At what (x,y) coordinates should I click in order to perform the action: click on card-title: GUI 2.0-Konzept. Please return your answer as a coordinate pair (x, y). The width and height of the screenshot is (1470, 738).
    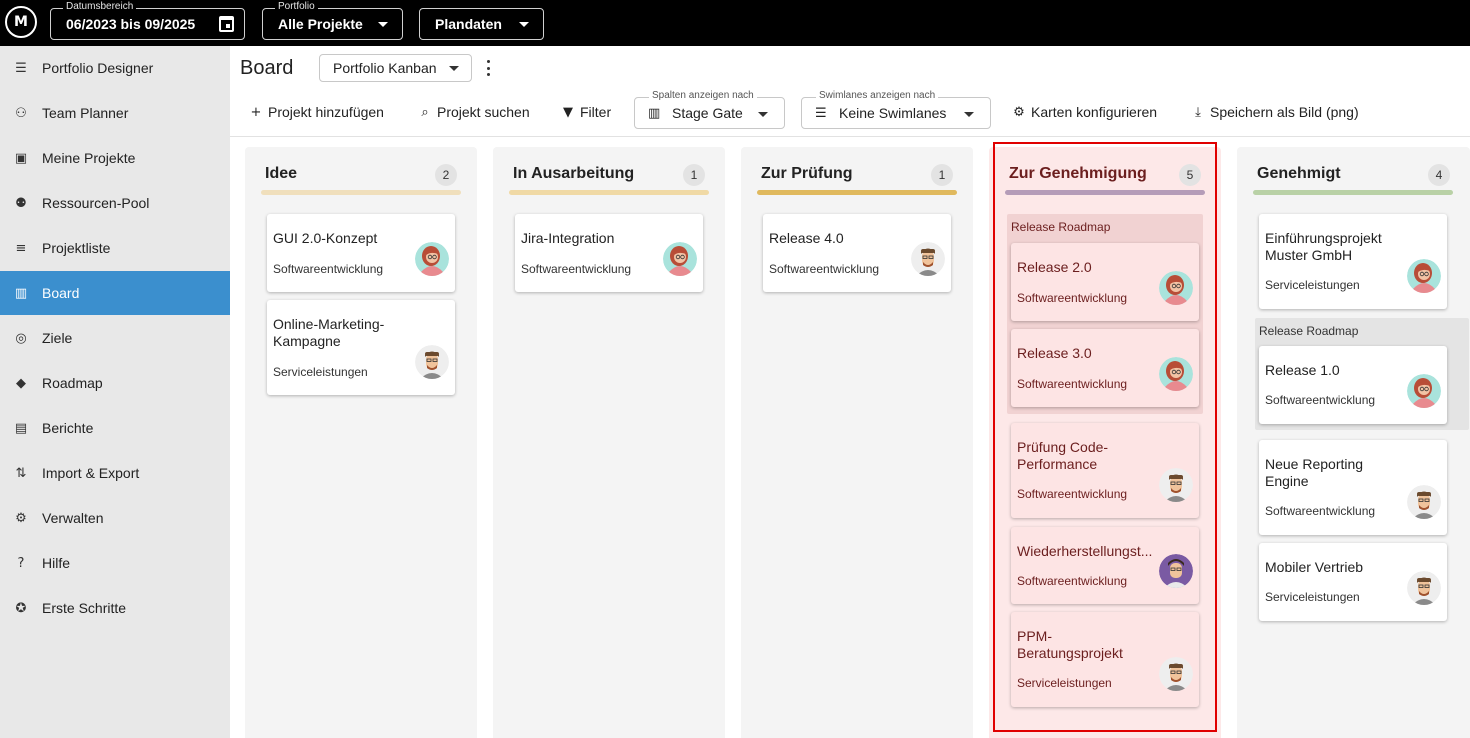
    Looking at the image, I should click on (325, 238).